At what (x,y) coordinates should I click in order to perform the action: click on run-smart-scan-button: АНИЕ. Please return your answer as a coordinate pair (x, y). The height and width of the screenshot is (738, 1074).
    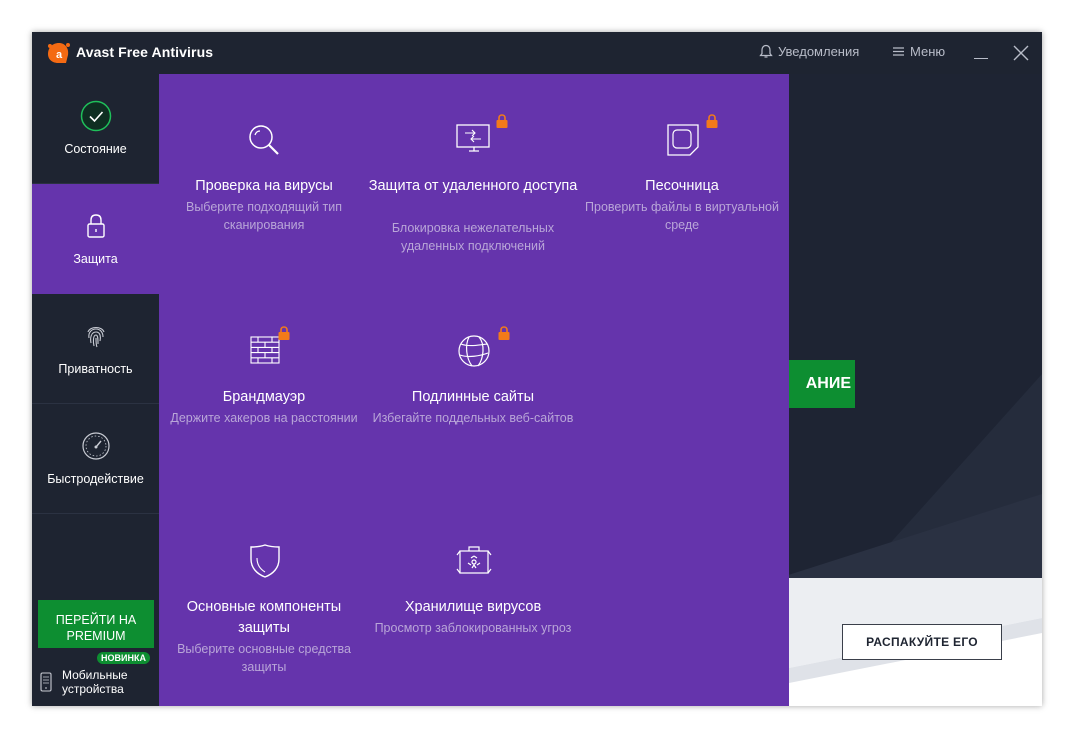
    Looking at the image, I should click on (819, 384).